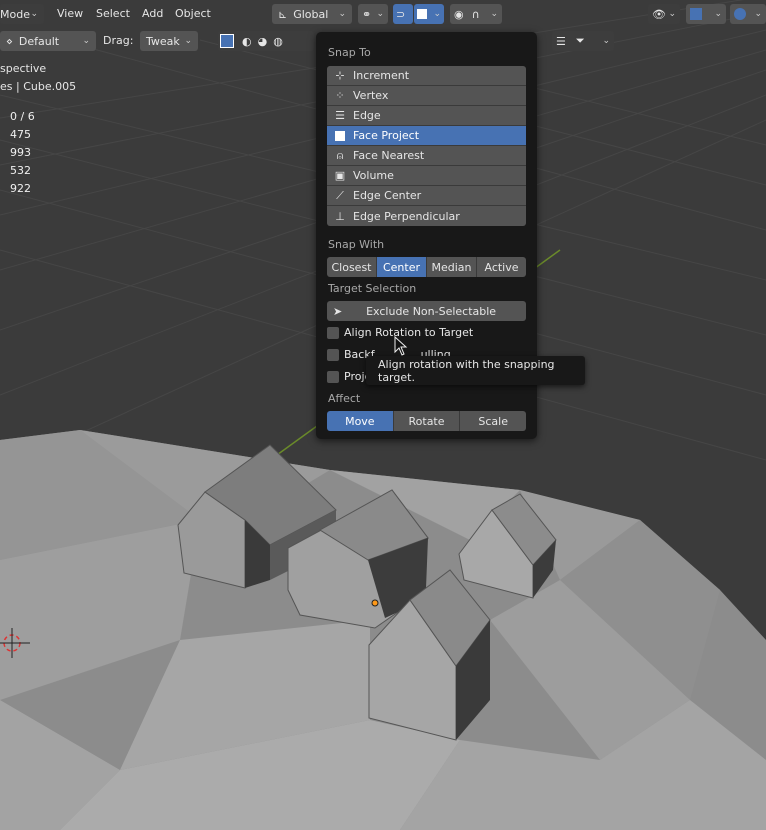 The image size is (766, 830). Describe the element at coordinates (193, 13) in the screenshot. I see `menu-object: Object` at that location.